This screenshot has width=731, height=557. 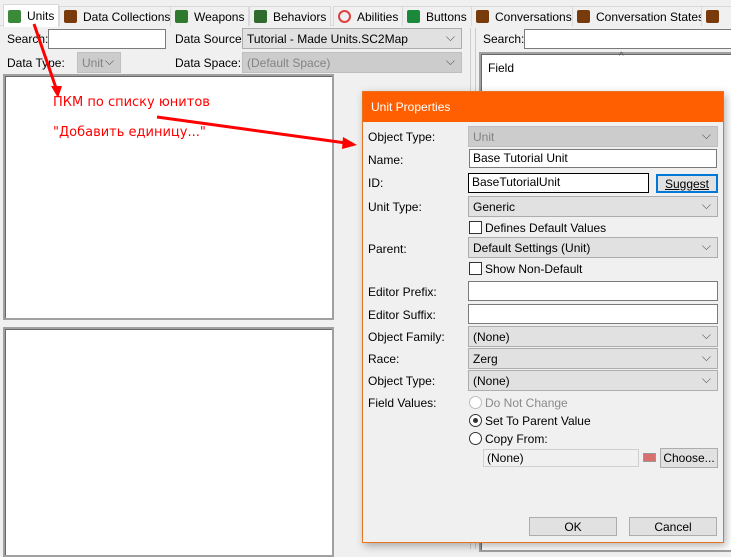 What do you see at coordinates (673, 526) in the screenshot?
I see `cancel-button: Cancel` at bounding box center [673, 526].